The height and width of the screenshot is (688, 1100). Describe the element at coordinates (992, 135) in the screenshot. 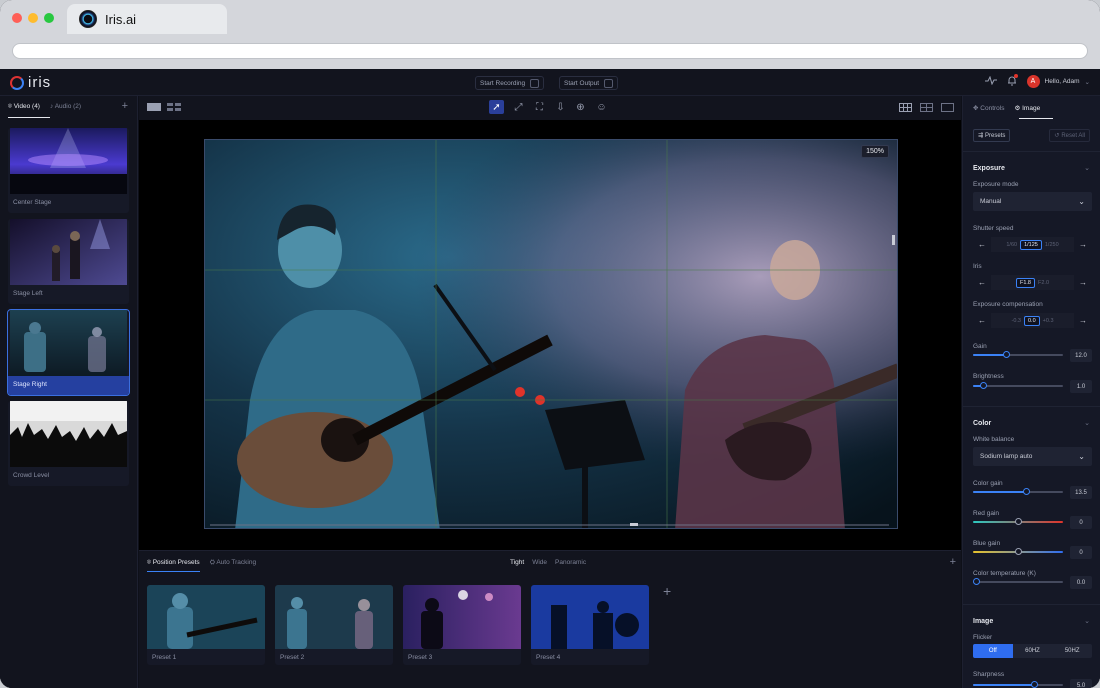

I see `presets-button: ⇶ Presets` at that location.